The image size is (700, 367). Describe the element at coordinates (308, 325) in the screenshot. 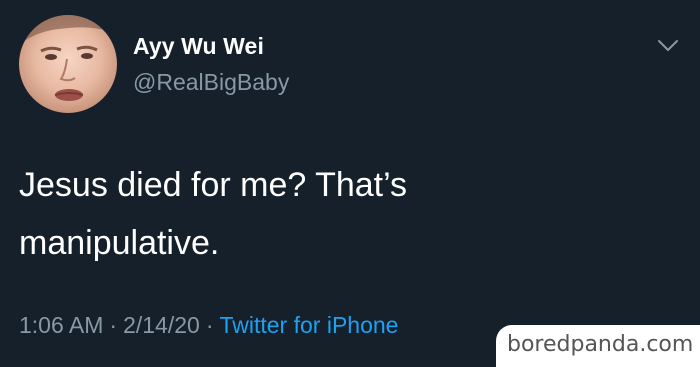

I see `tweet-source-link: Twitter for iPhone` at that location.